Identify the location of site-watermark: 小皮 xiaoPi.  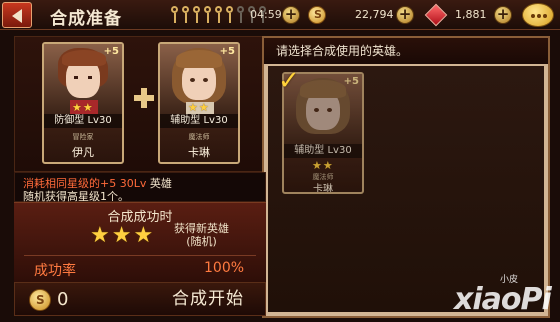
(503, 296).